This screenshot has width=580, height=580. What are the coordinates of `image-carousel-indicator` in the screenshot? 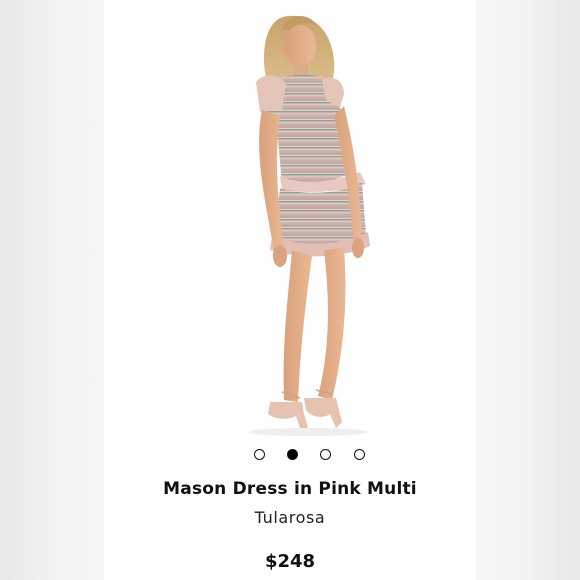 It's located at (290, 455).